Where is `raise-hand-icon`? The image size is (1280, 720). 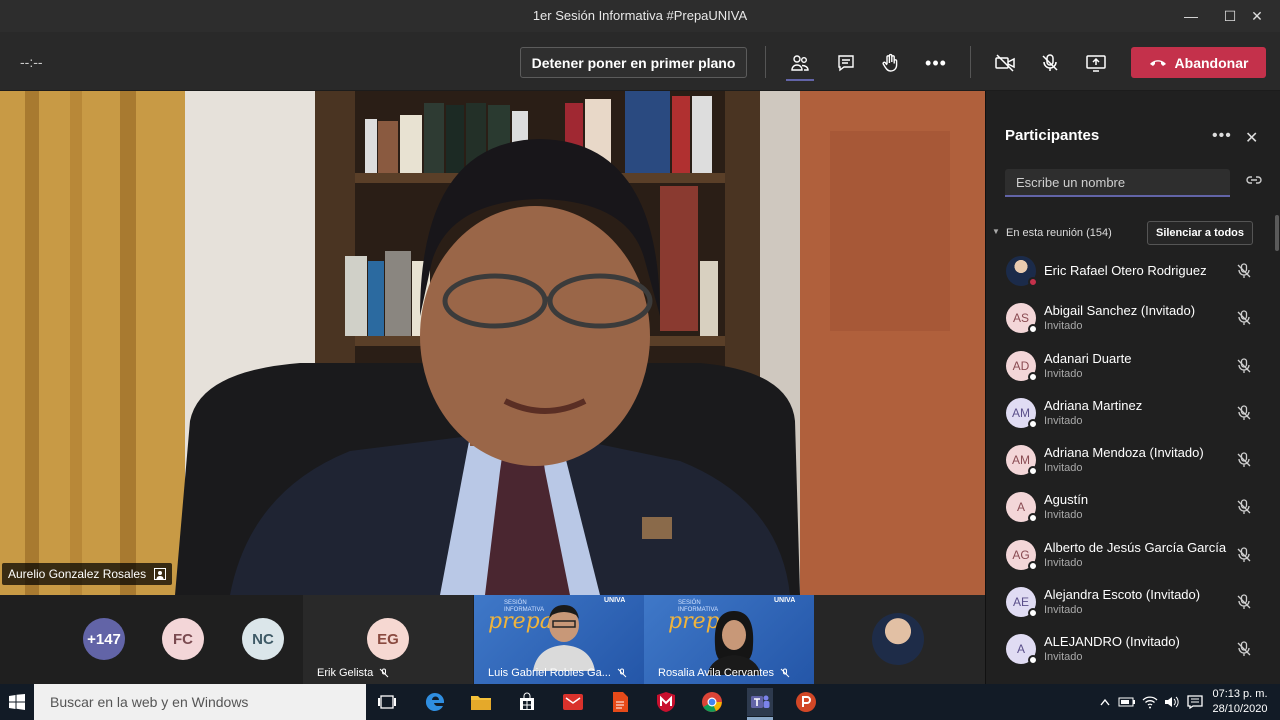 raise-hand-icon is located at coordinates (890, 63).